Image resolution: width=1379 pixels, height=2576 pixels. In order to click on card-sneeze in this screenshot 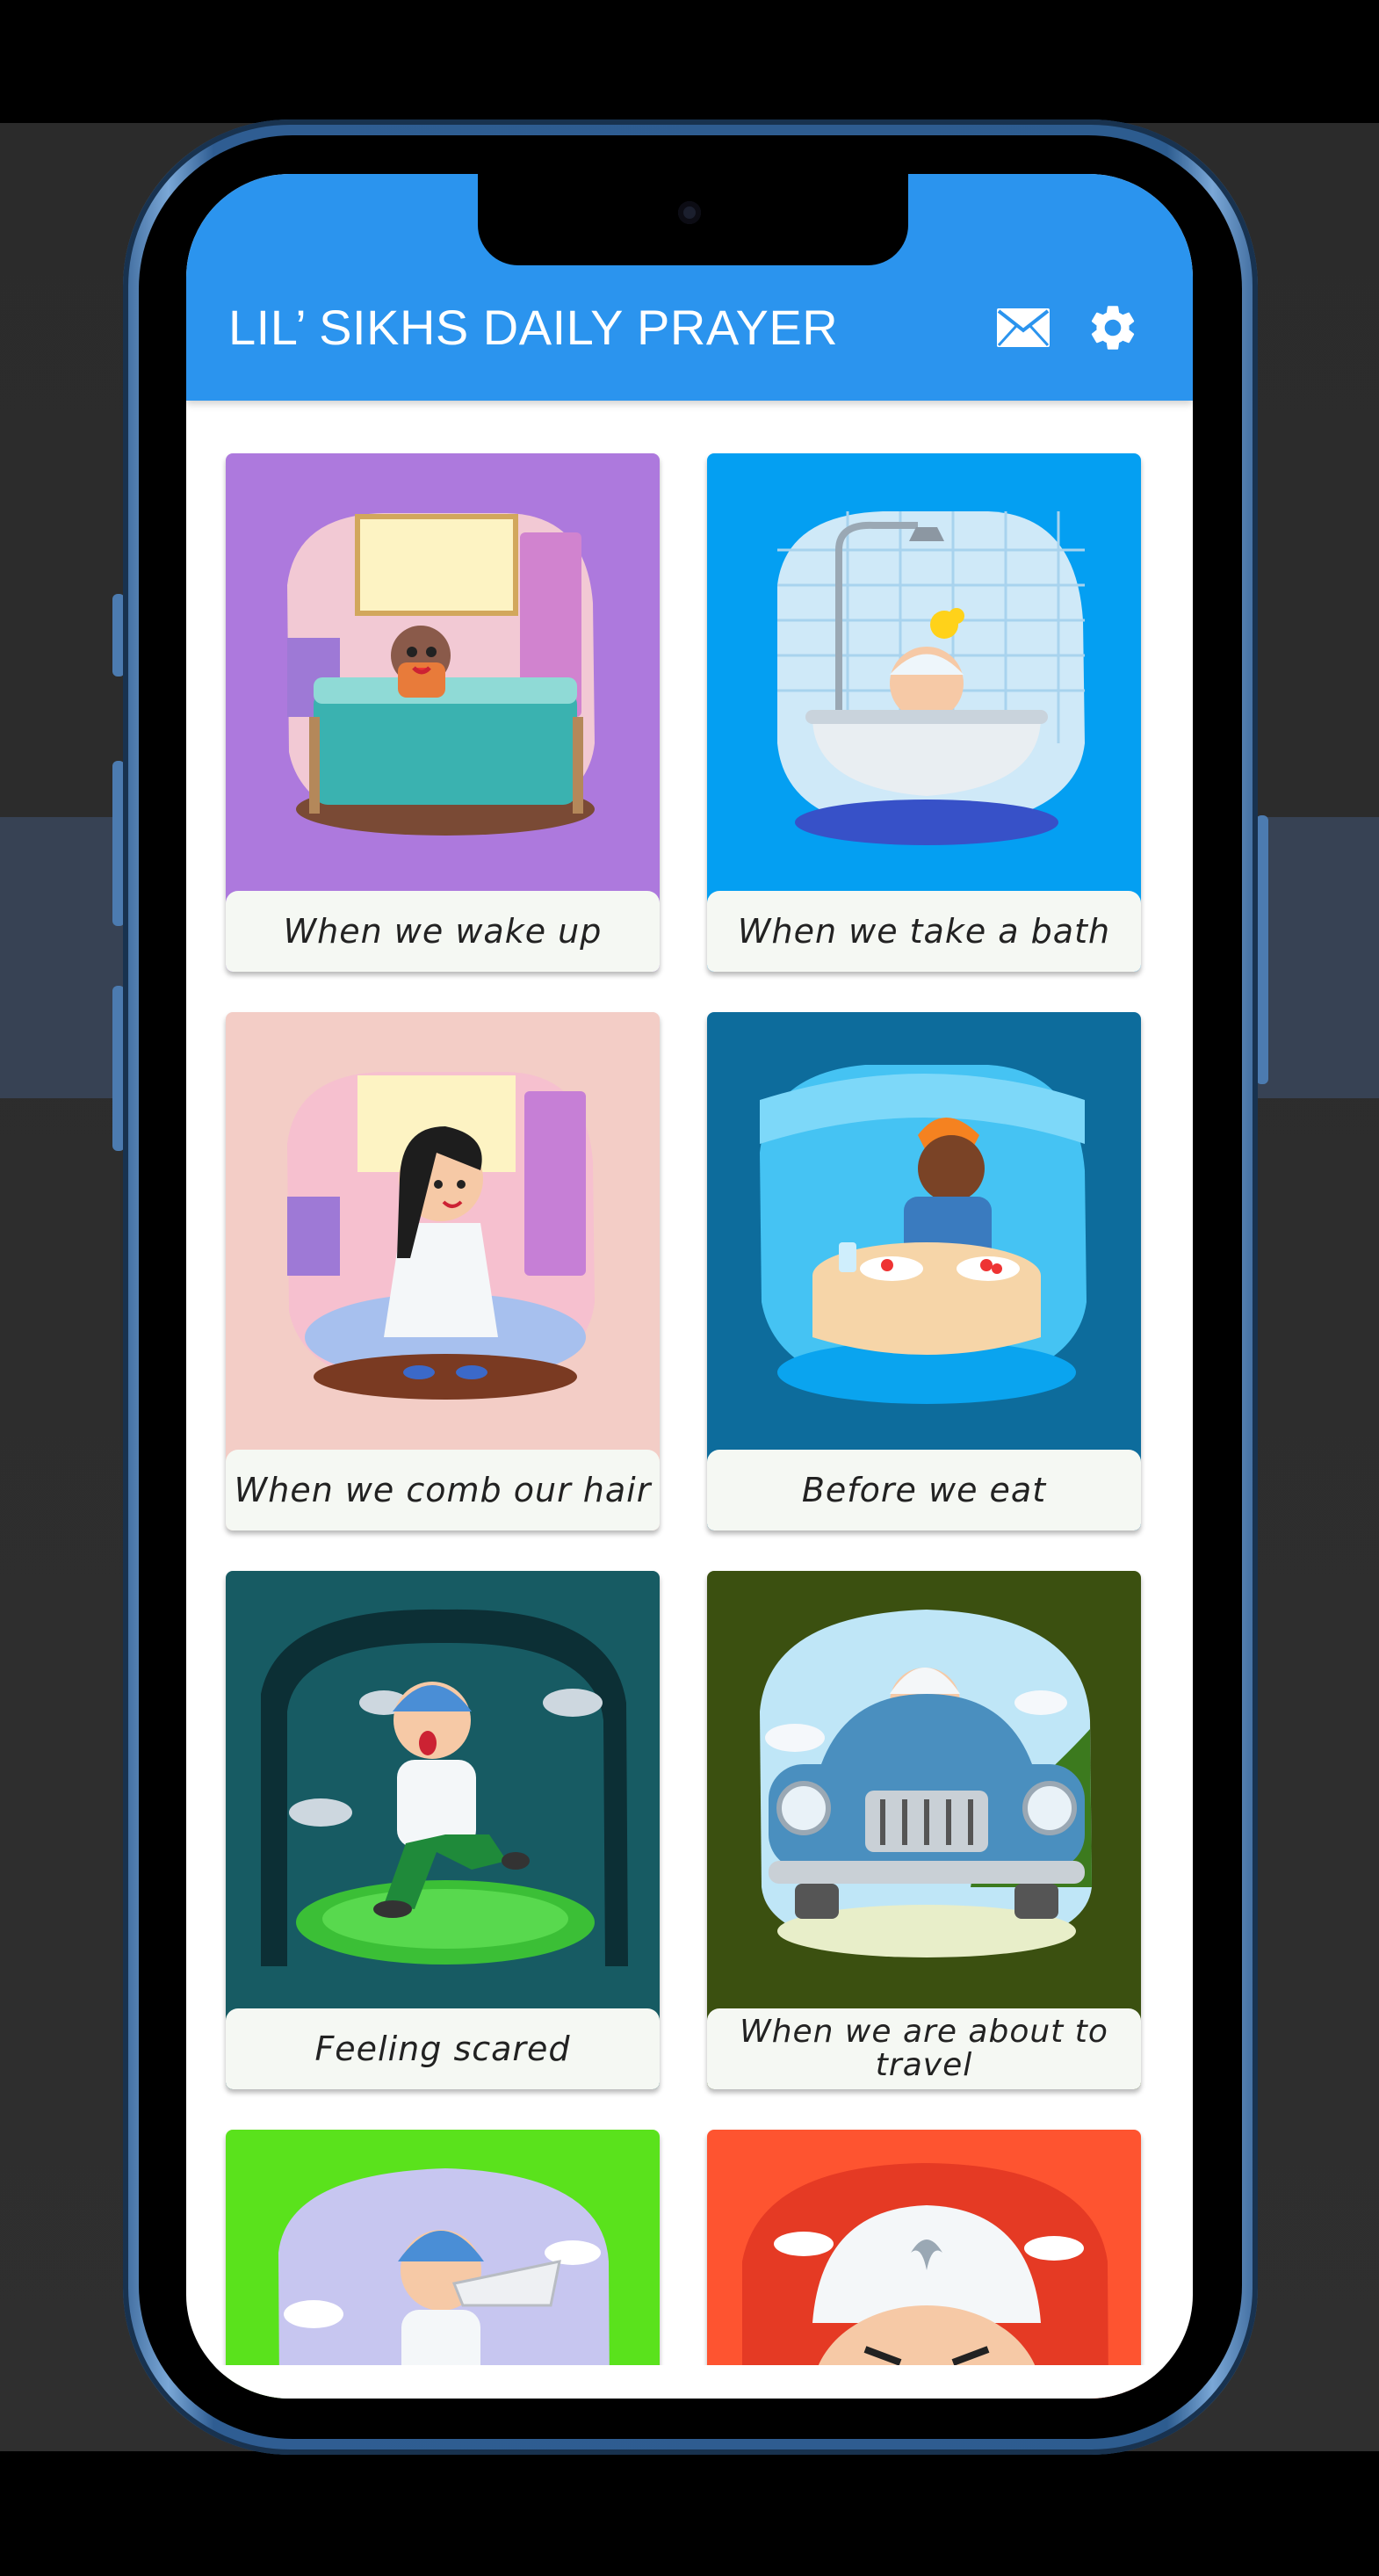, I will do `click(443, 2264)`.